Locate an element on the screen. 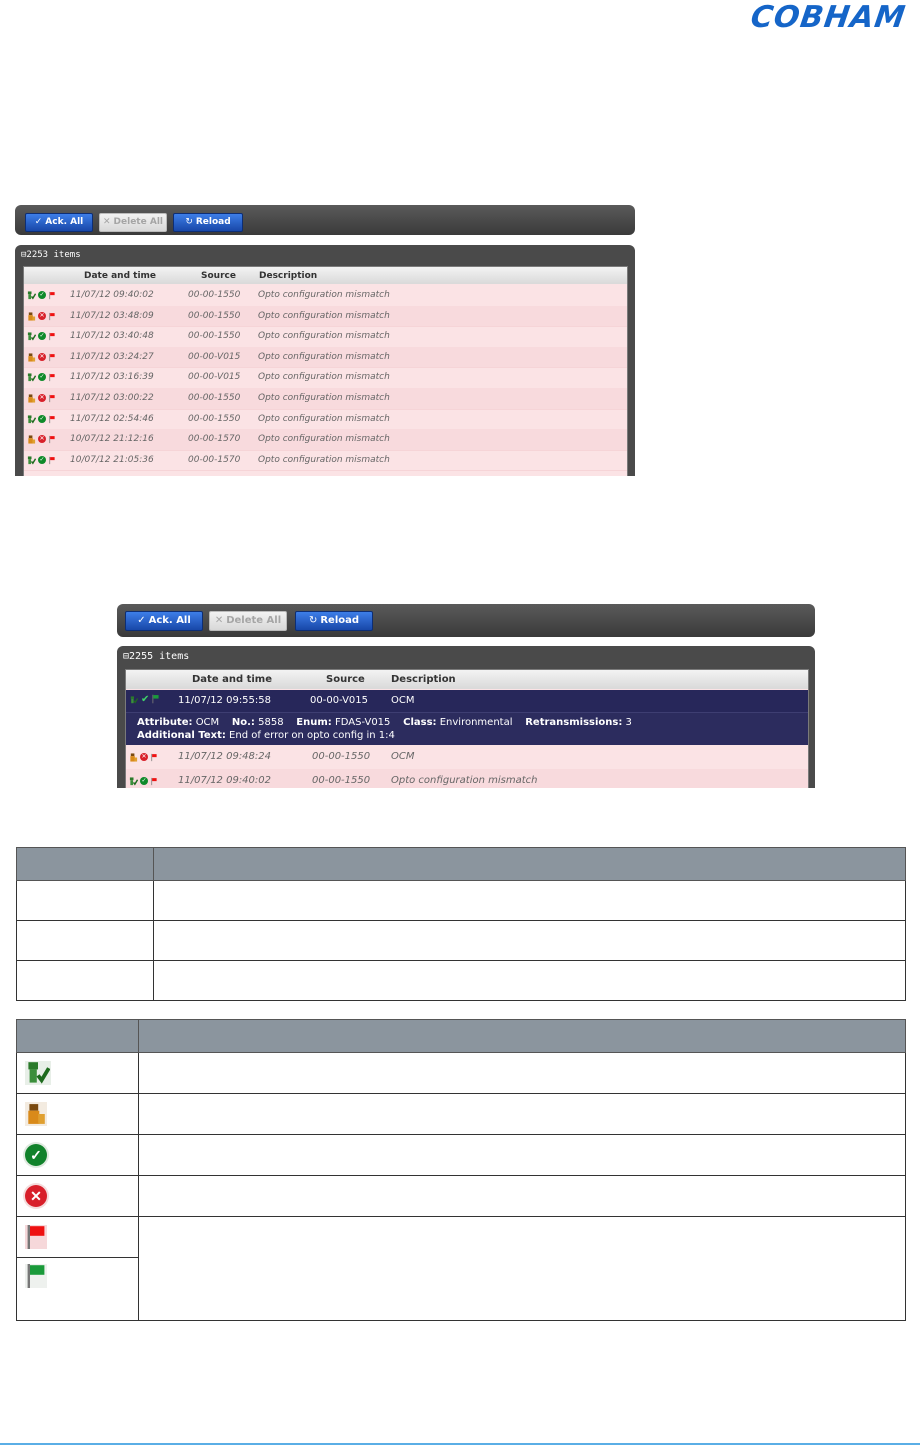 The image size is (920, 1446). table-row: ✕ 11/07/12 09:48:24 00-00-1550 OCM is located at coordinates (467, 757).